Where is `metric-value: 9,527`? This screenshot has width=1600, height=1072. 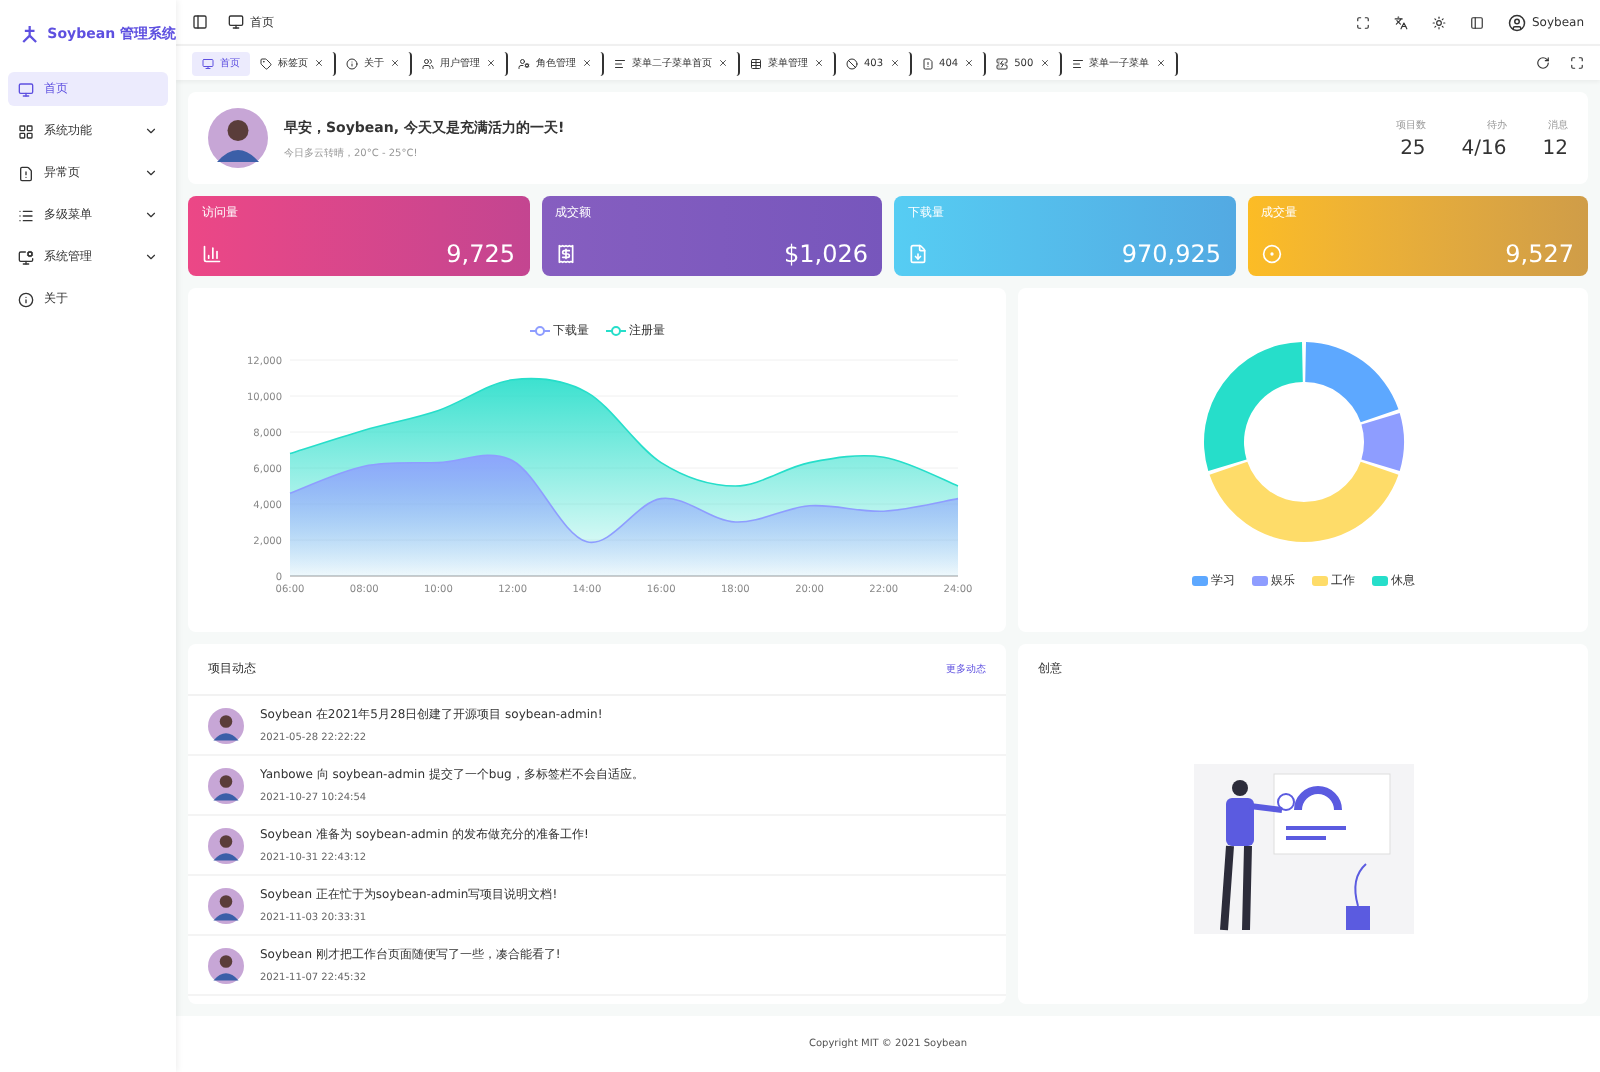
metric-value: 9,527 is located at coordinates (1539, 254).